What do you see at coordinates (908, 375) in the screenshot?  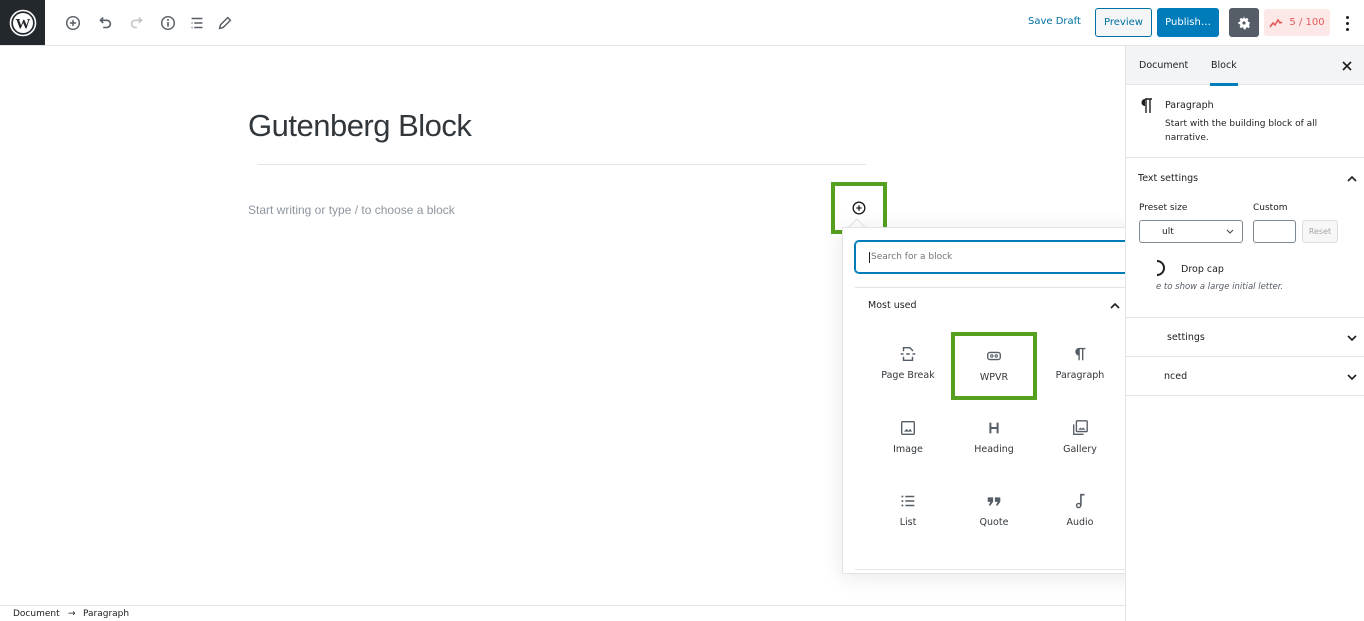 I see `block-label: Page Break` at bounding box center [908, 375].